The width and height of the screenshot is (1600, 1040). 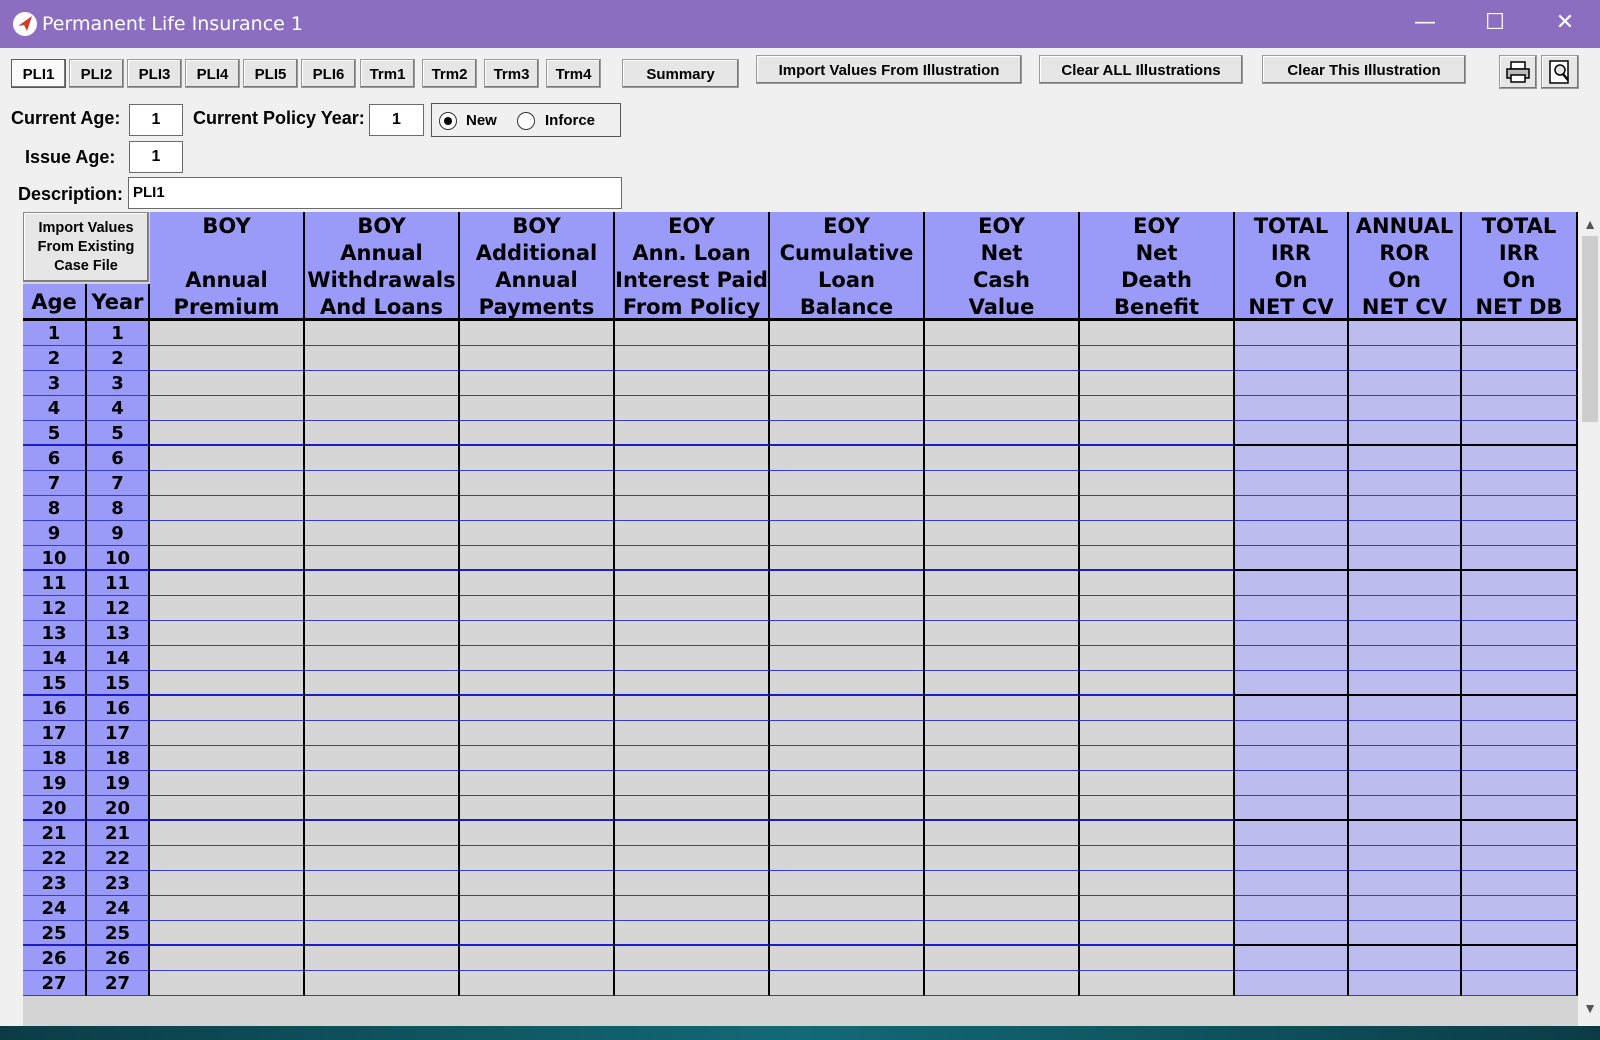 I want to click on status-new-radio, so click(x=448, y=121).